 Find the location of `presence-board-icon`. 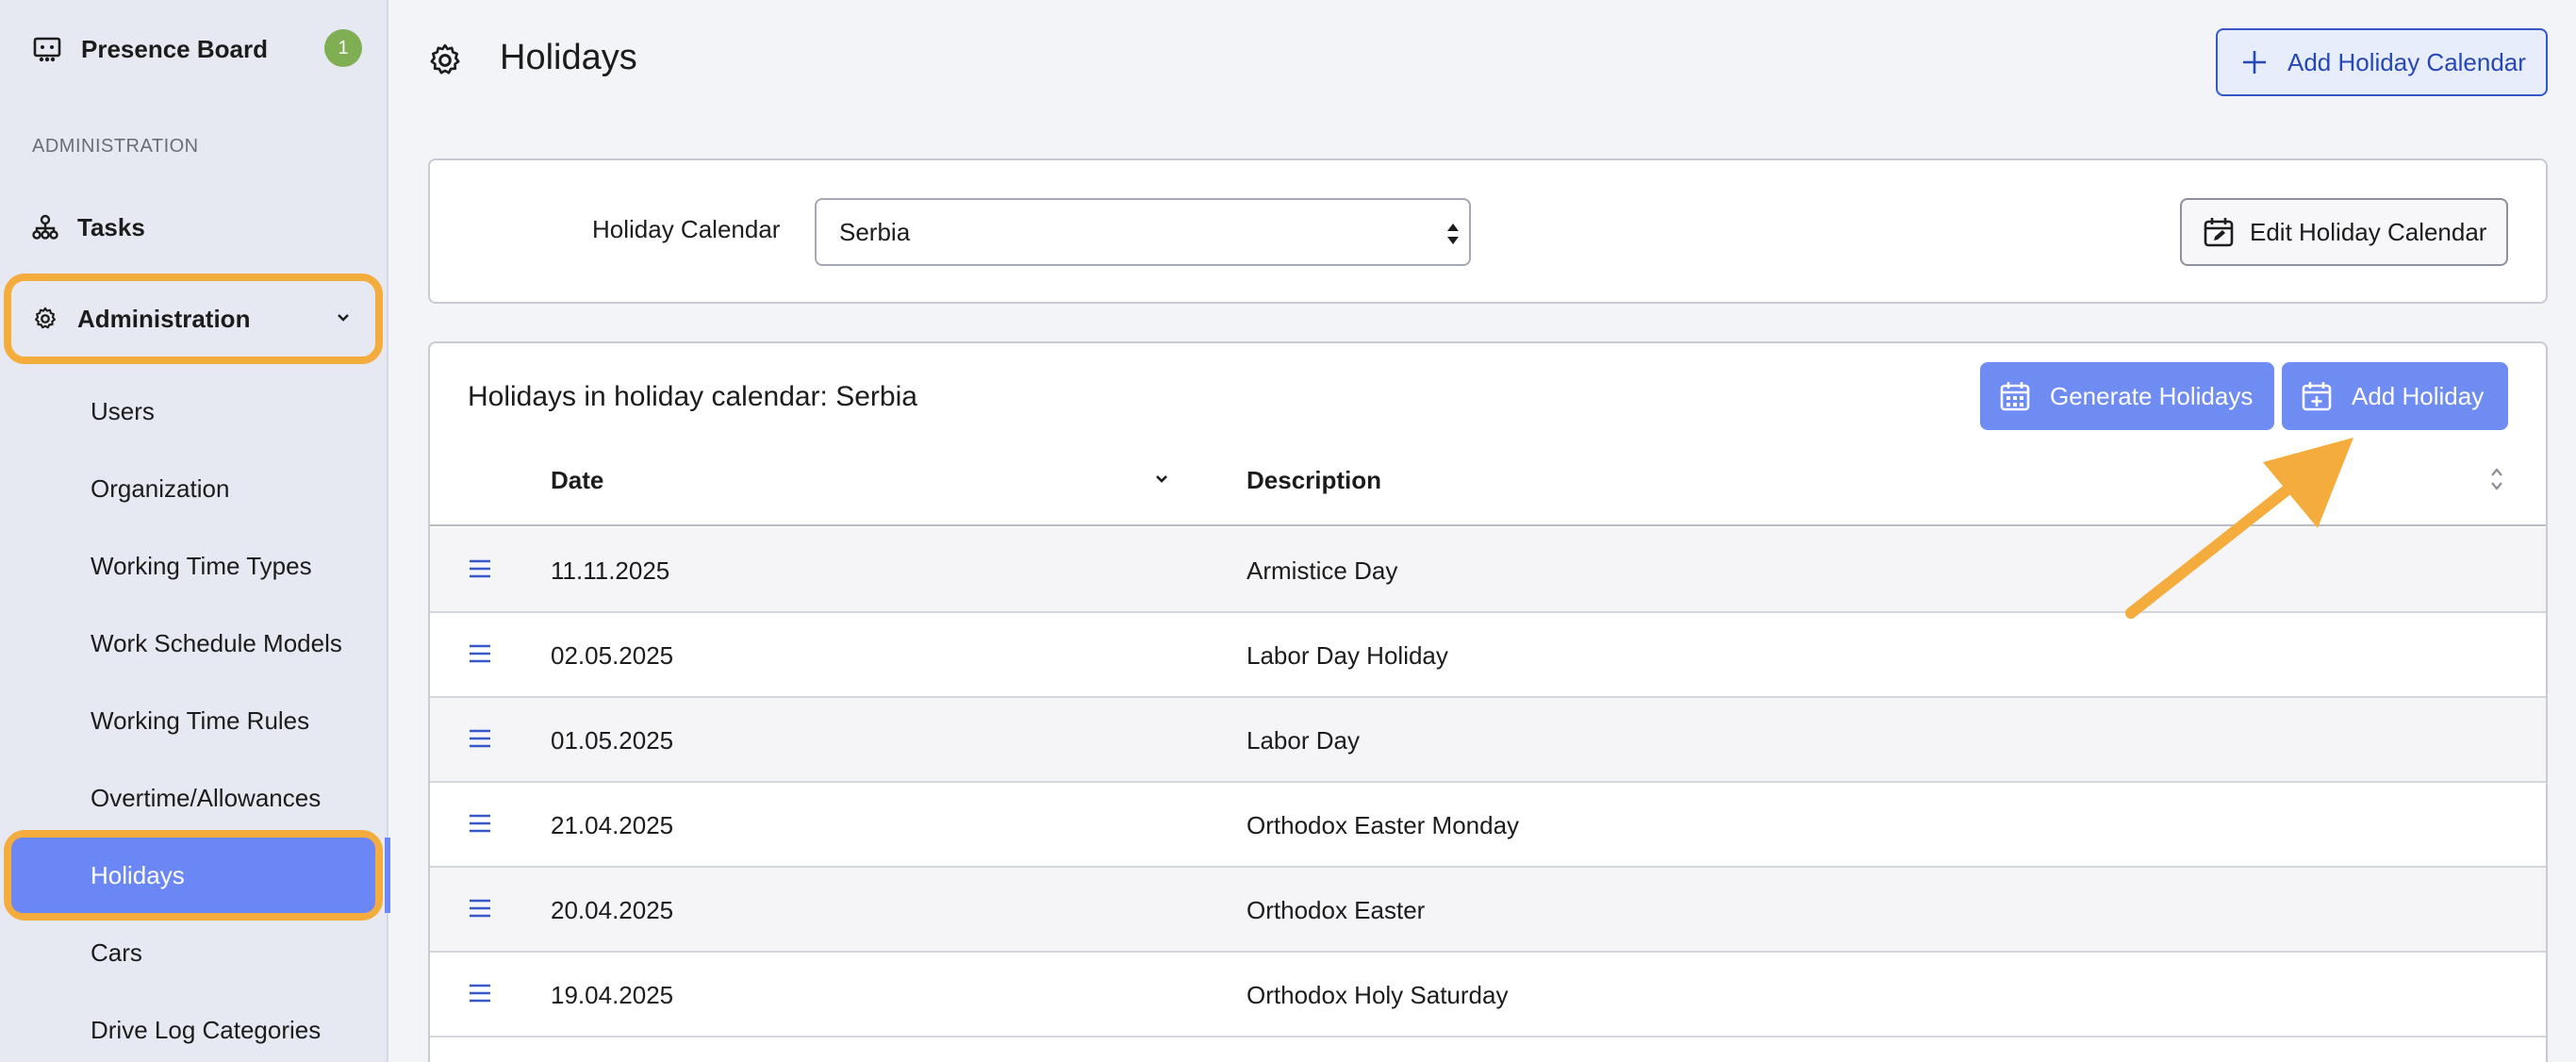

presence-board-icon is located at coordinates (47, 49).